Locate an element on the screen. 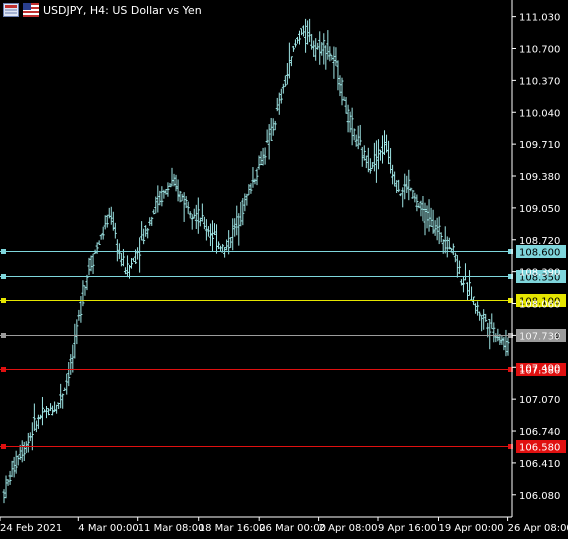 The height and width of the screenshot is (539, 568). time-tick-label: 18 Mar 16:00 is located at coordinates (232, 528).